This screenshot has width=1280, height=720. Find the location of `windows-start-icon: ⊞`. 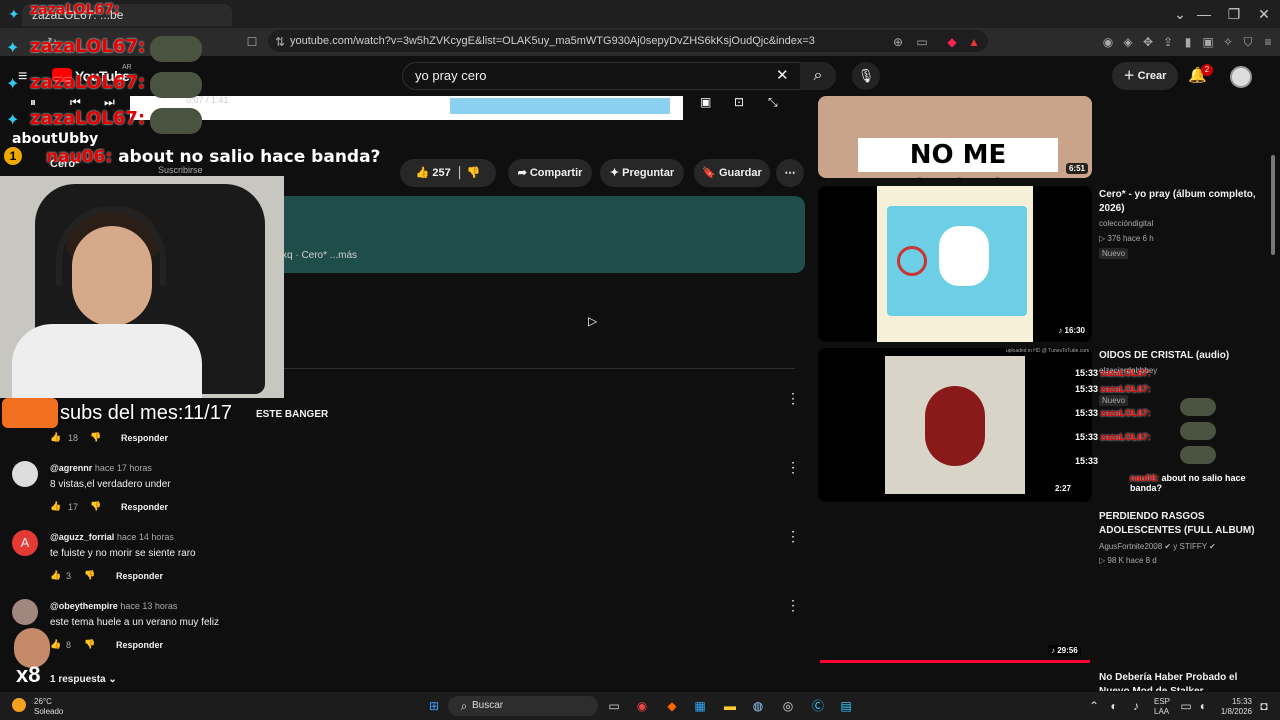

windows-start-icon: ⊞ is located at coordinates (434, 706).